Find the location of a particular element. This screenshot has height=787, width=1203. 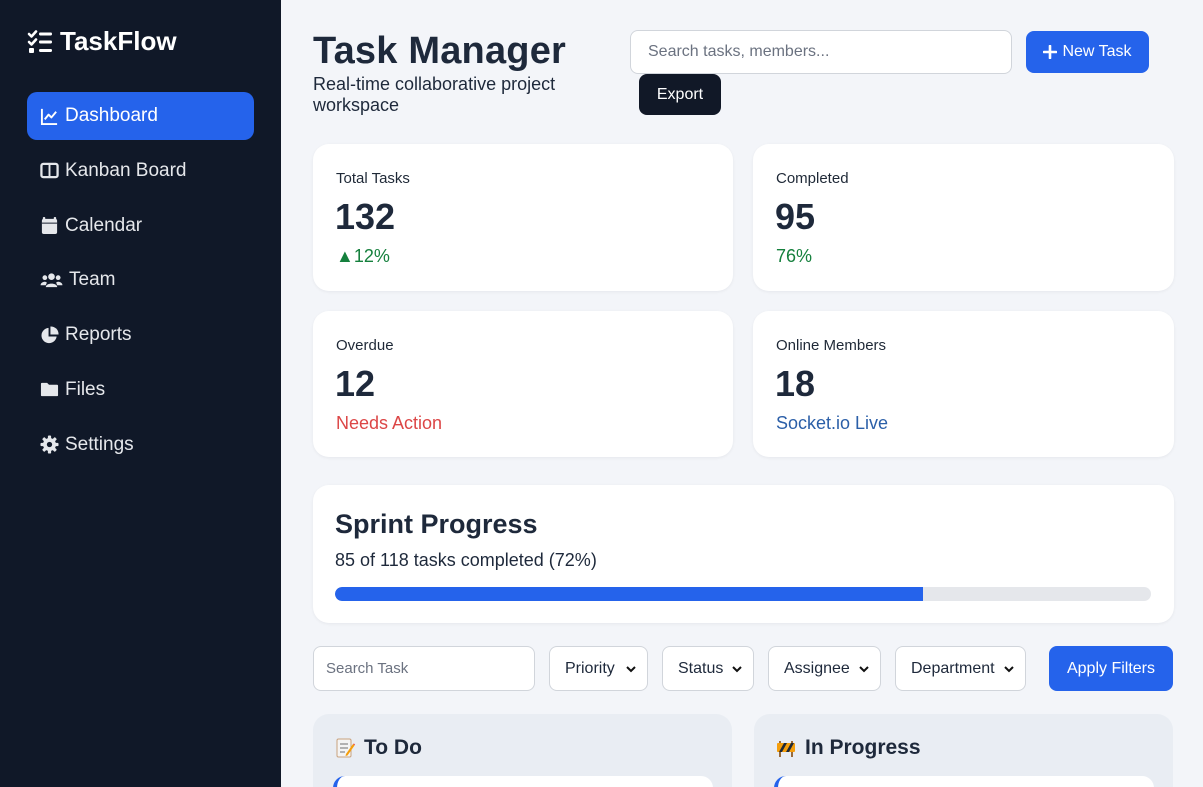

columns-icon is located at coordinates (49, 171).